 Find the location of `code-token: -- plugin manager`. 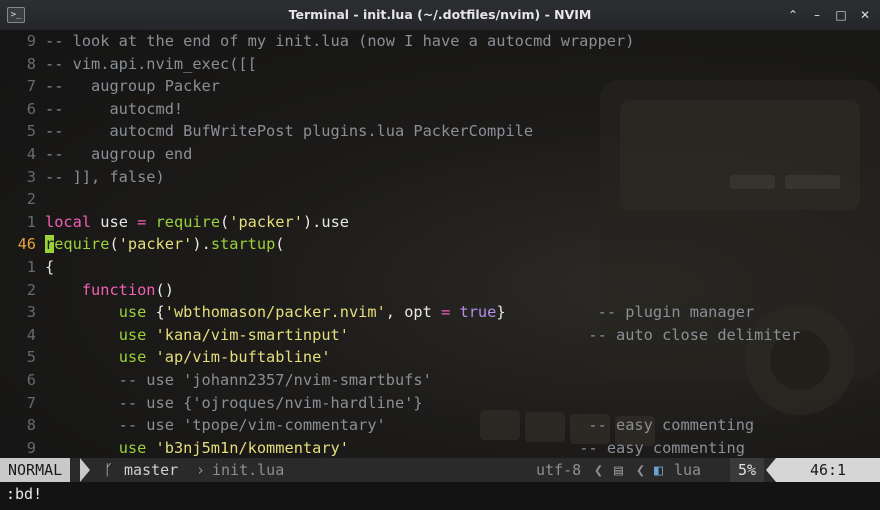

code-token: -- plugin manager is located at coordinates (676, 312).